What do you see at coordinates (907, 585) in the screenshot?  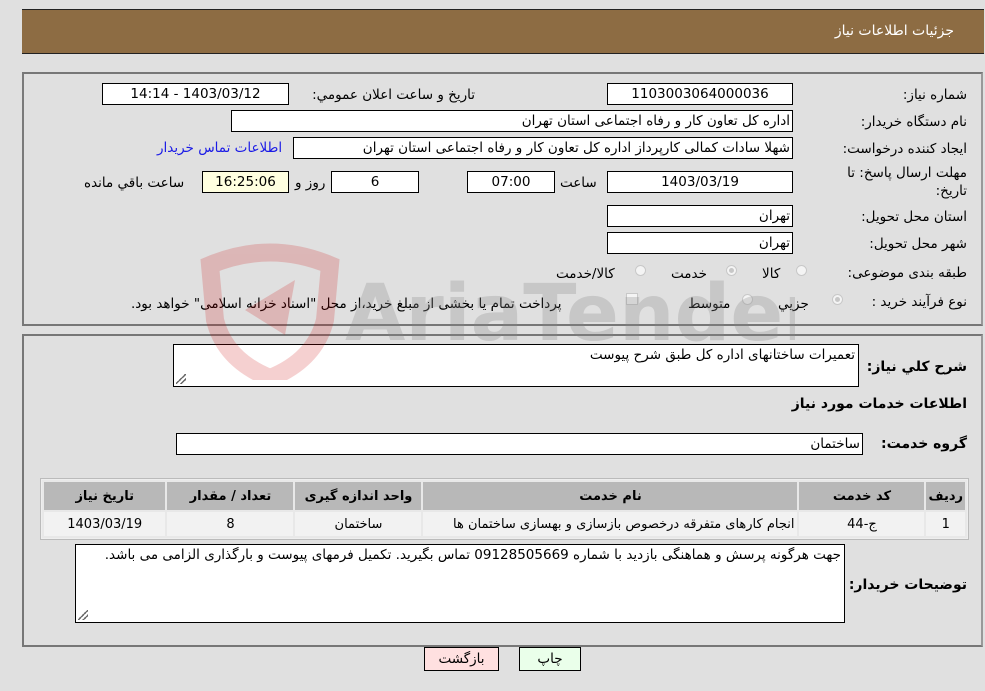 I see `buyer-notes-label: توضیحات خریدار:` at bounding box center [907, 585].